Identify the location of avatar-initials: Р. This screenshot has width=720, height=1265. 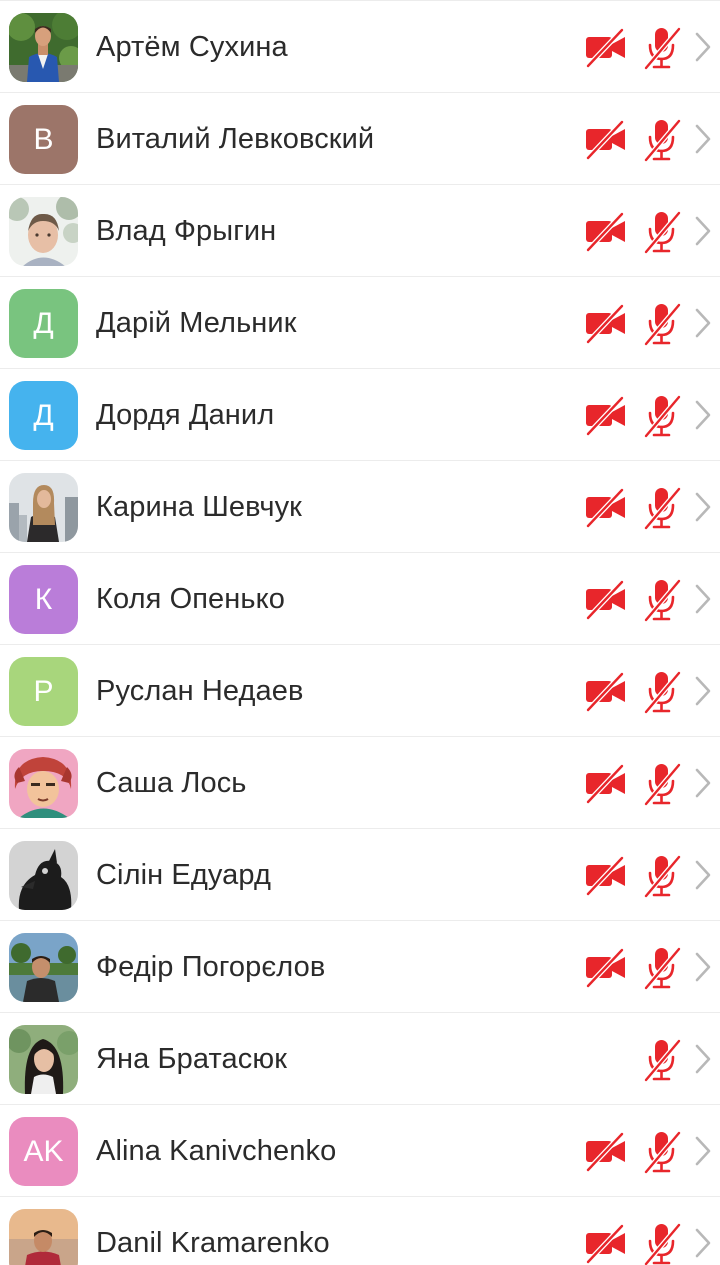
(43, 691).